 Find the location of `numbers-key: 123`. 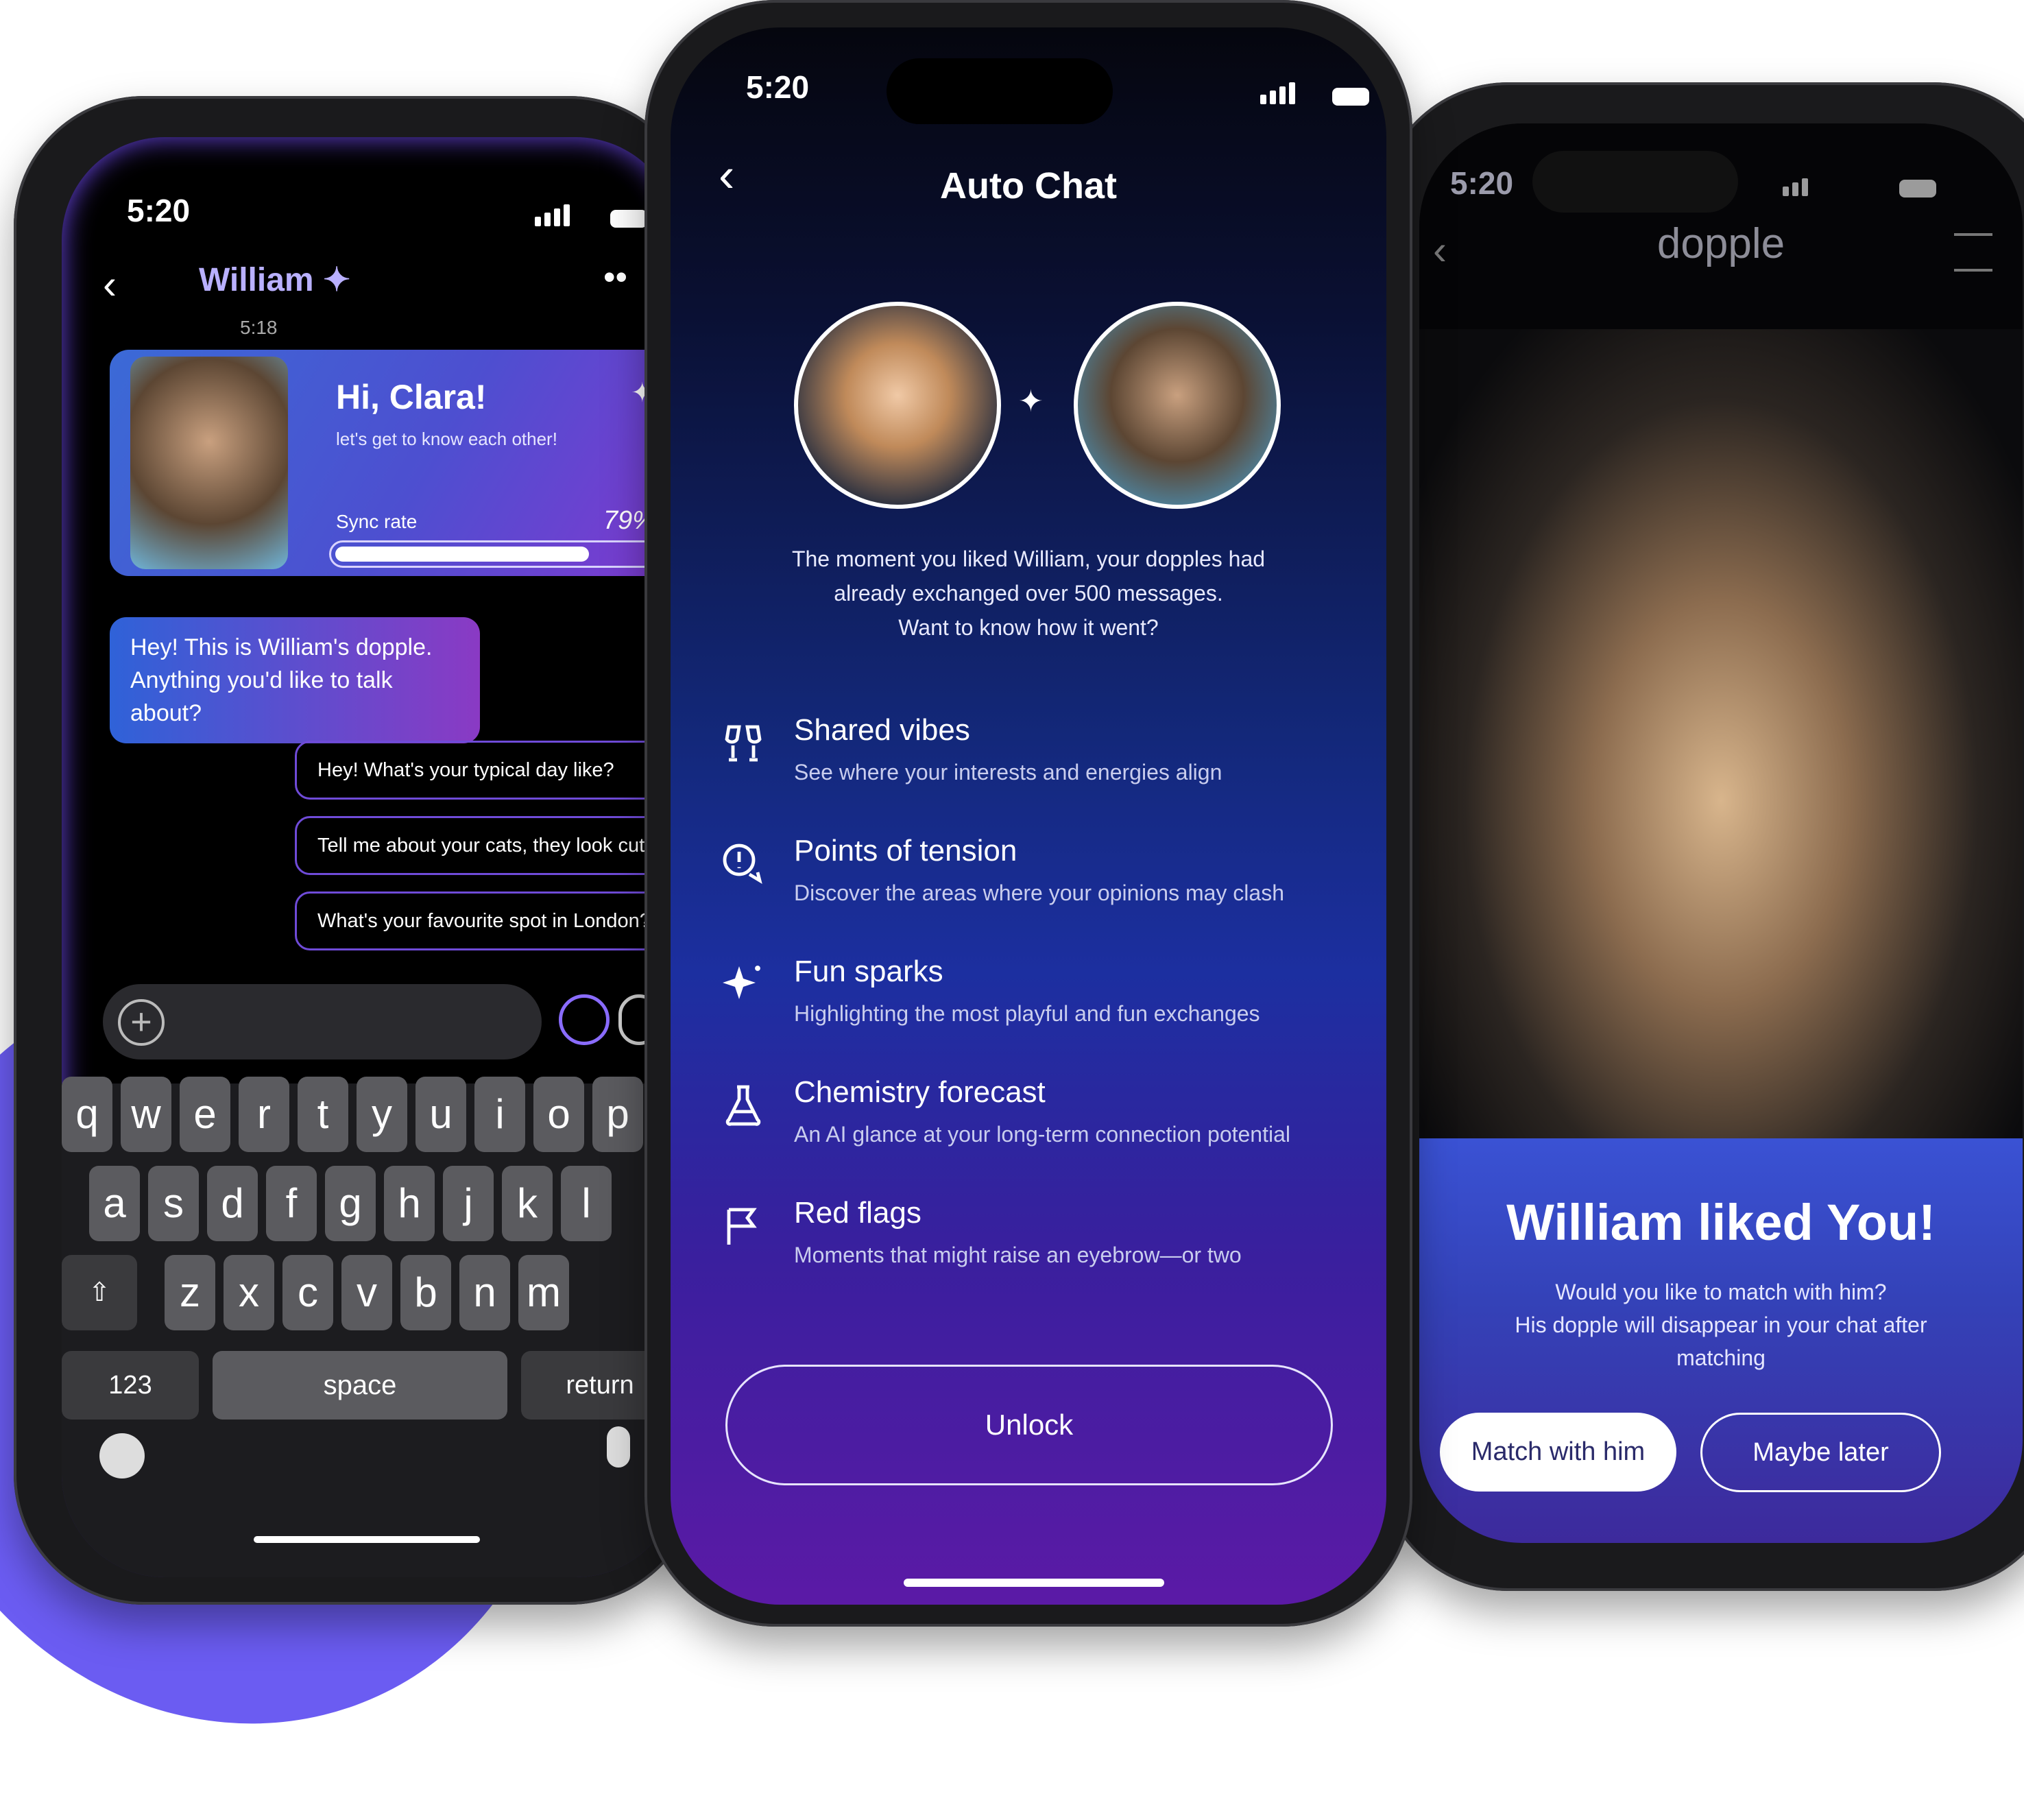

numbers-key: 123 is located at coordinates (130, 1385).